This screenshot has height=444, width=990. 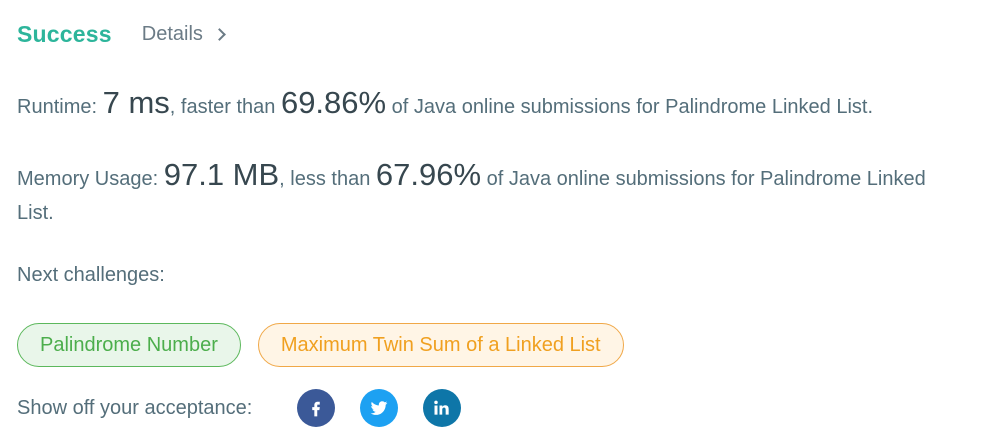 I want to click on share-row: Show off your acceptance:, so click(x=239, y=408).